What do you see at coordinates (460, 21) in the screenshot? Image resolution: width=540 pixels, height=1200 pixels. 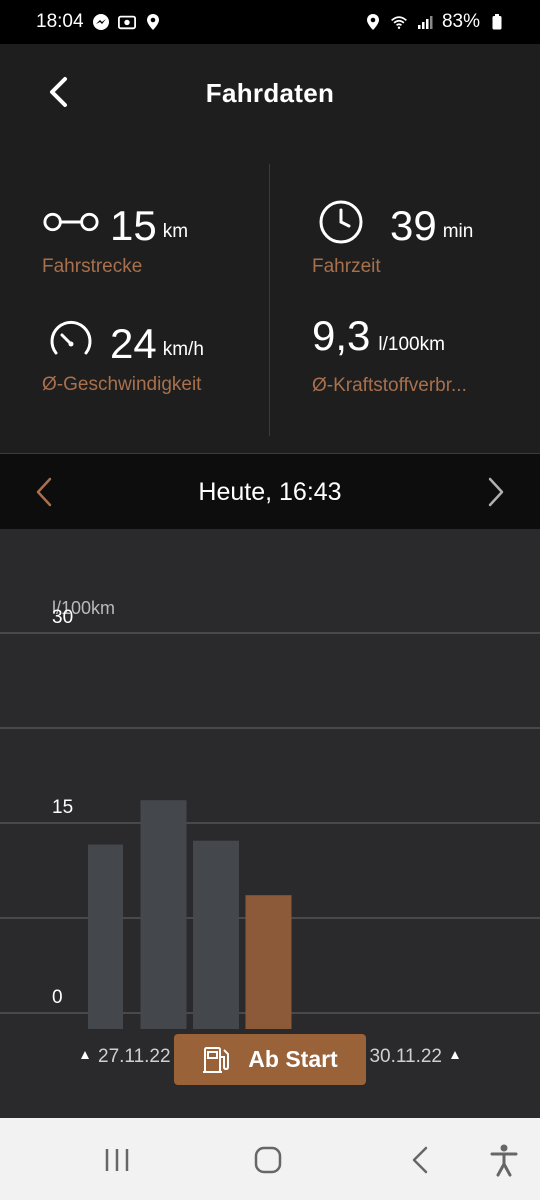 I see `battery-percent: 83%` at bounding box center [460, 21].